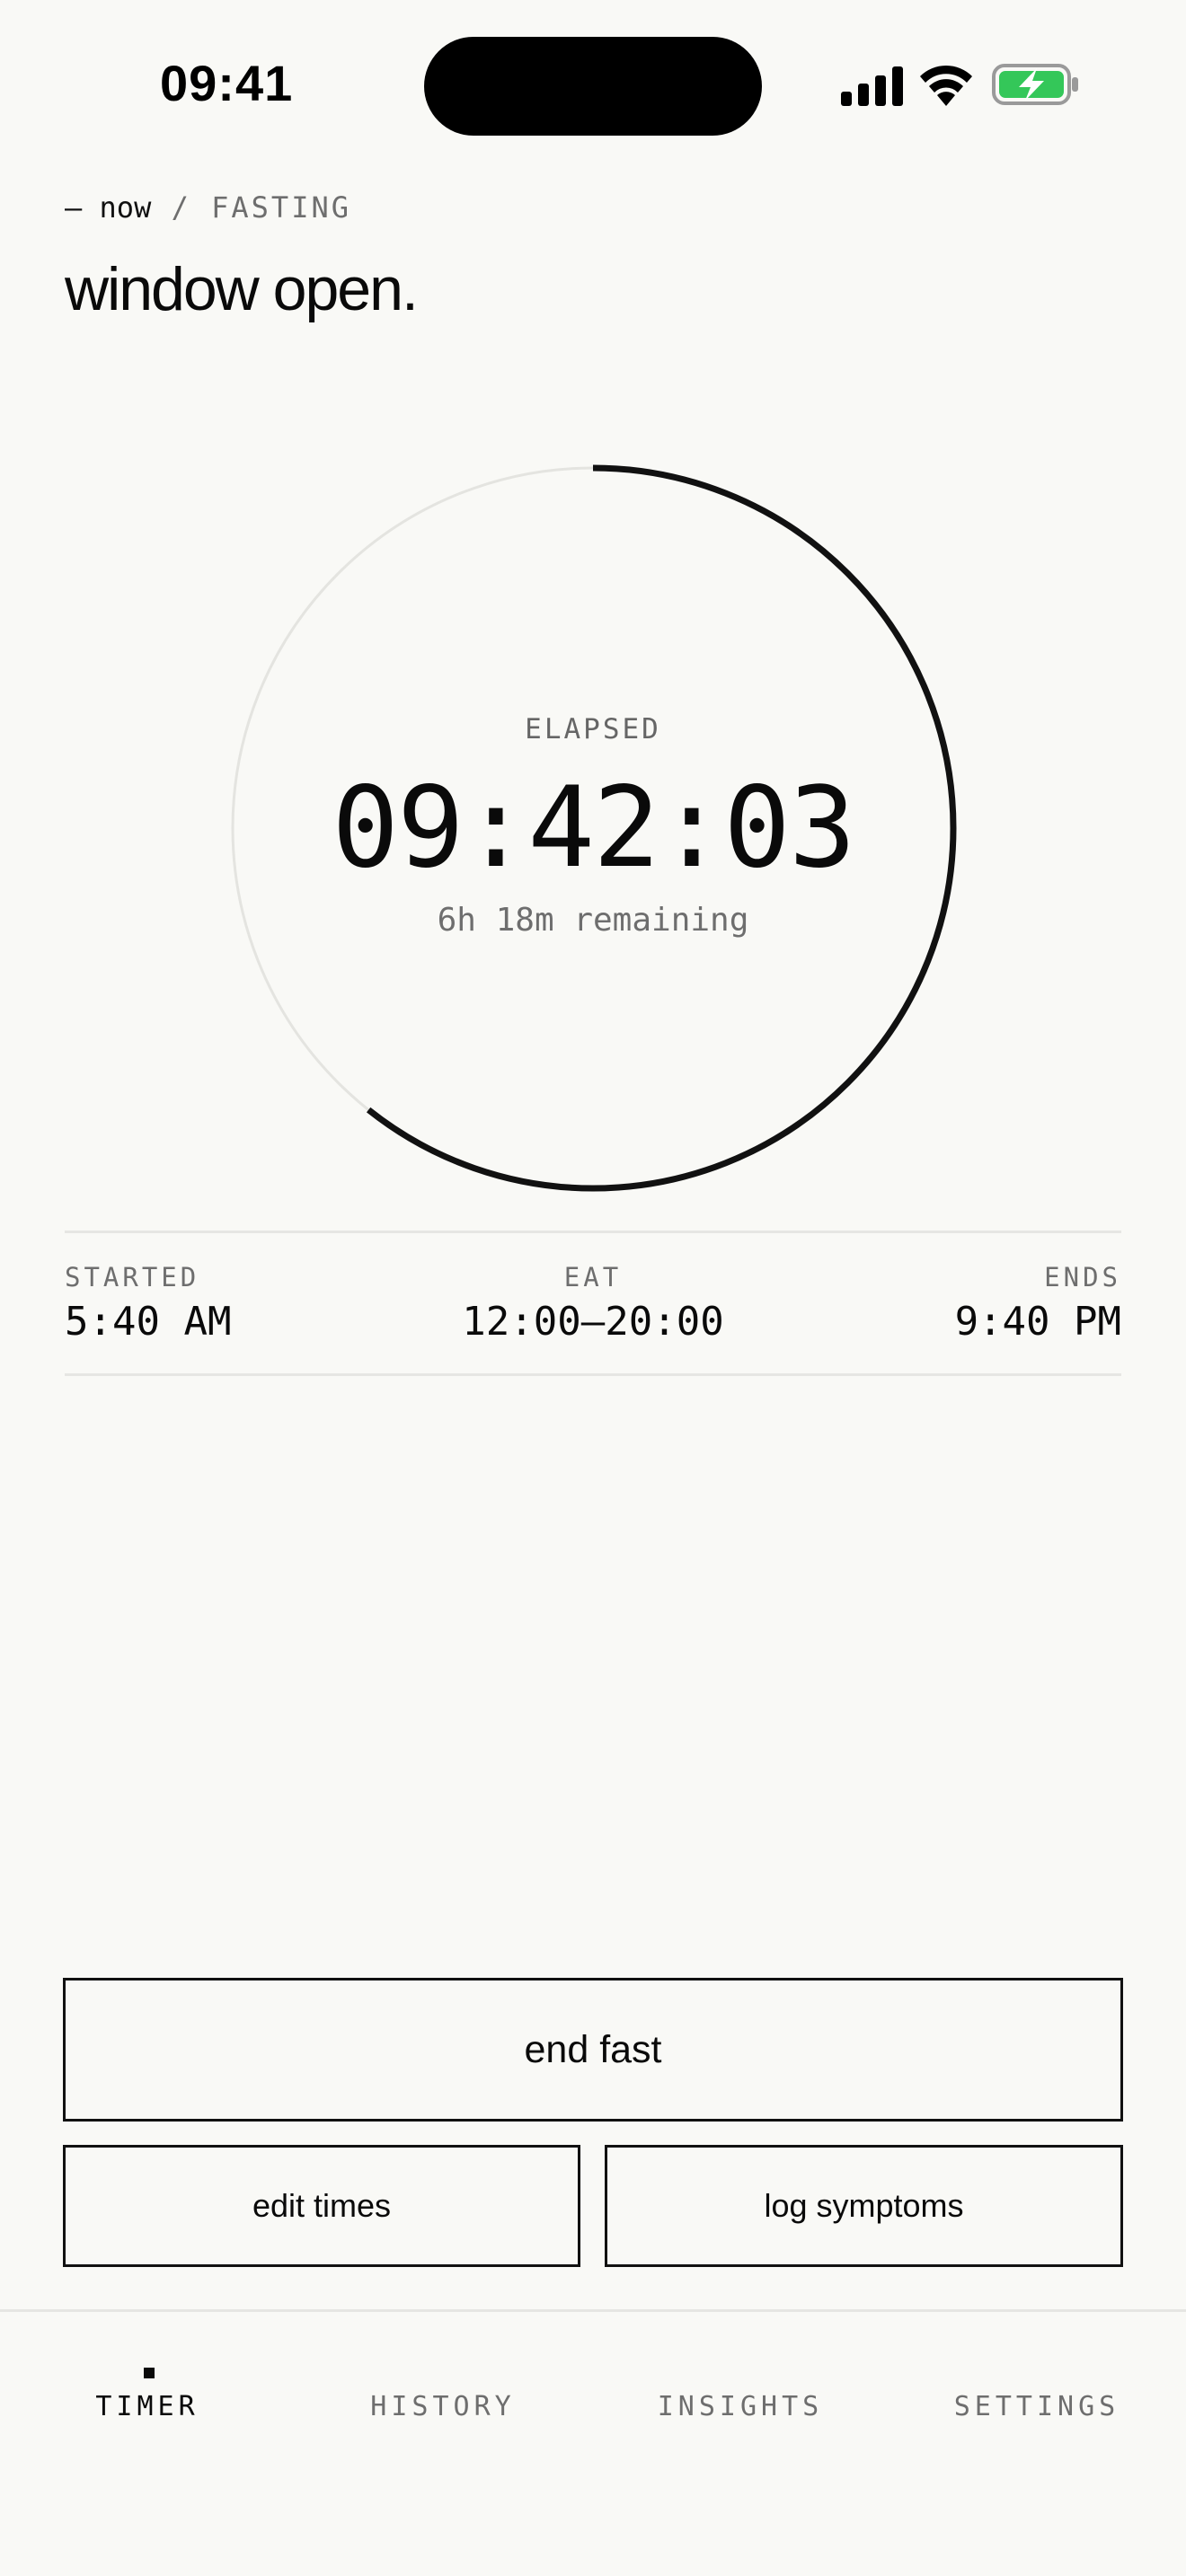  I want to click on stats-bottom-divider, so click(593, 1374).